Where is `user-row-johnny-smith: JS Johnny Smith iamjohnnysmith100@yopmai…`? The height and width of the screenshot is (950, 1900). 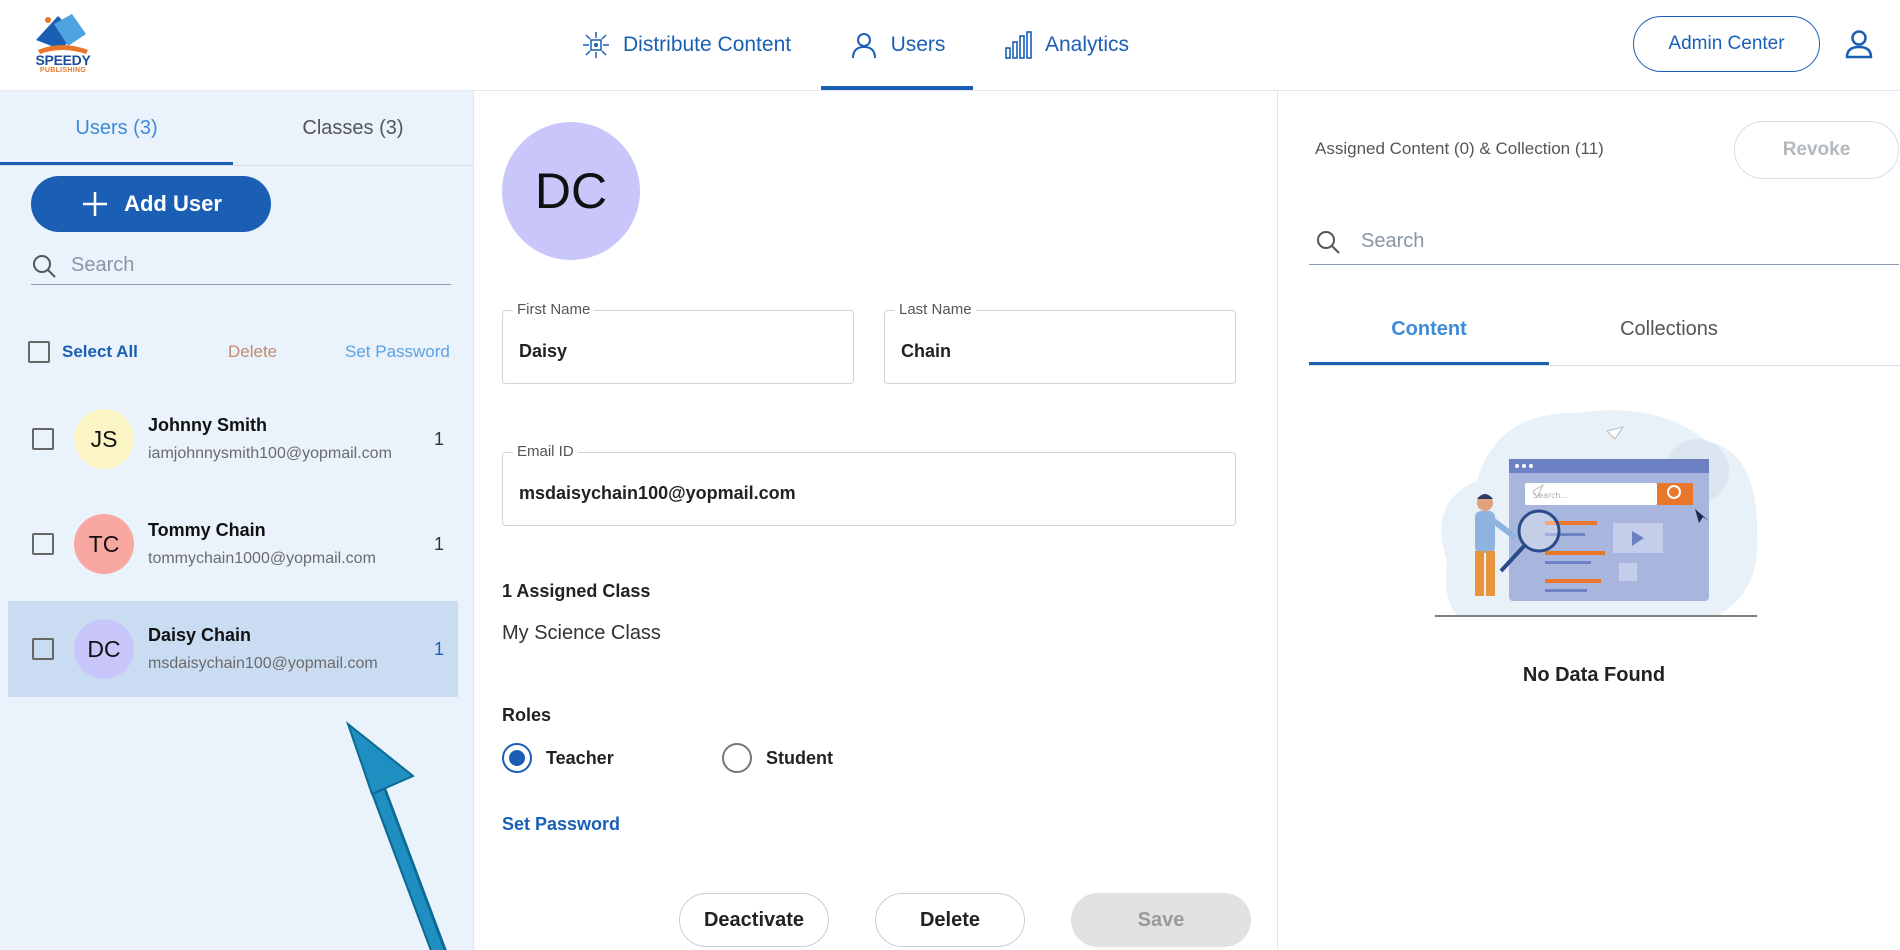 user-row-johnny-smith: JS Johnny Smith iamjohnnysmith100@yopmai… is located at coordinates (233, 439).